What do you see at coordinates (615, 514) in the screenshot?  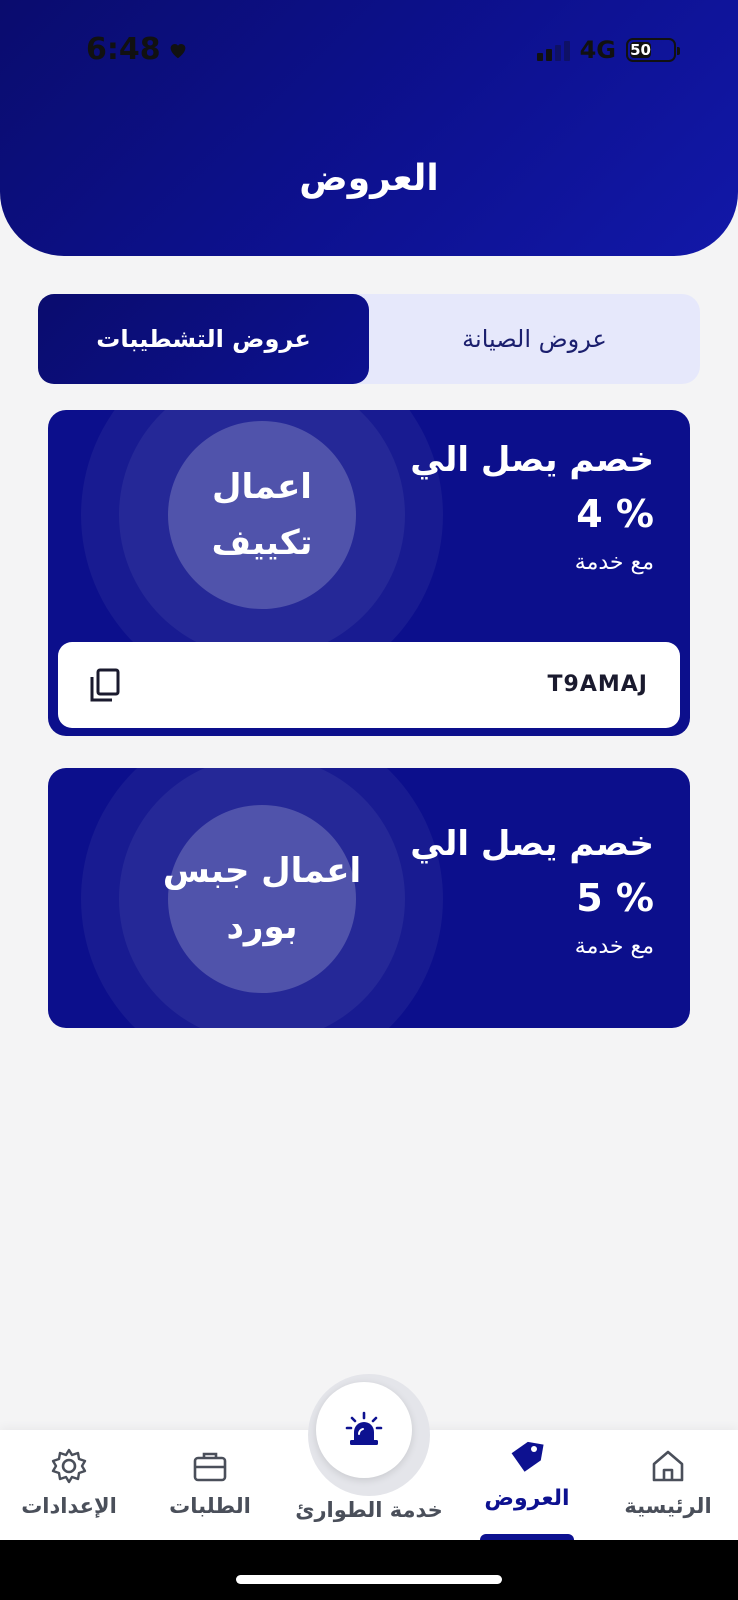 I see `discount-value: 4 %` at bounding box center [615, 514].